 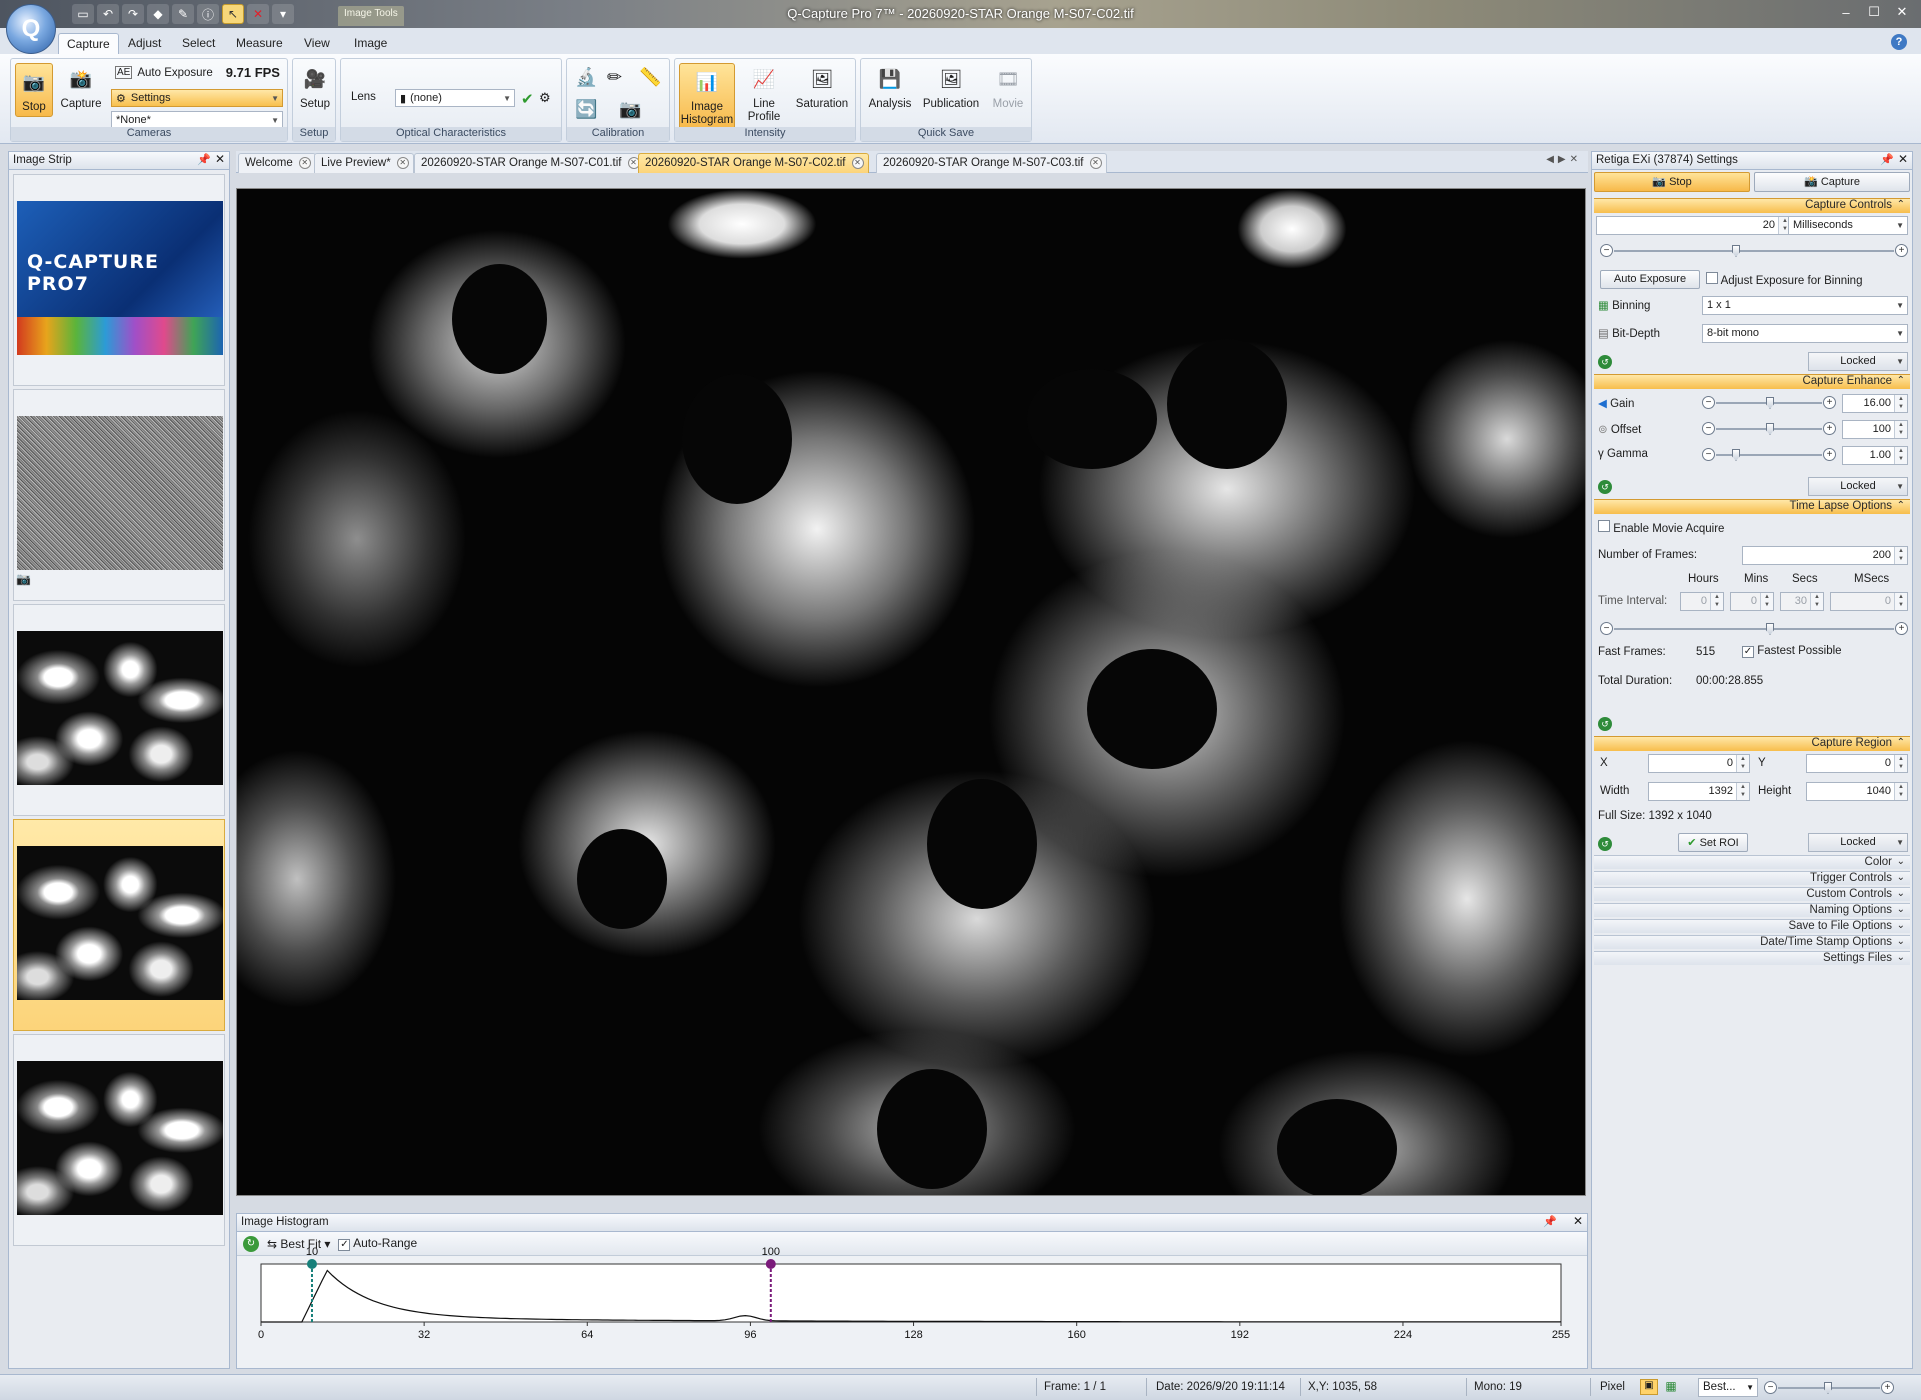 I want to click on thumbnail-c02, so click(x=119, y=925).